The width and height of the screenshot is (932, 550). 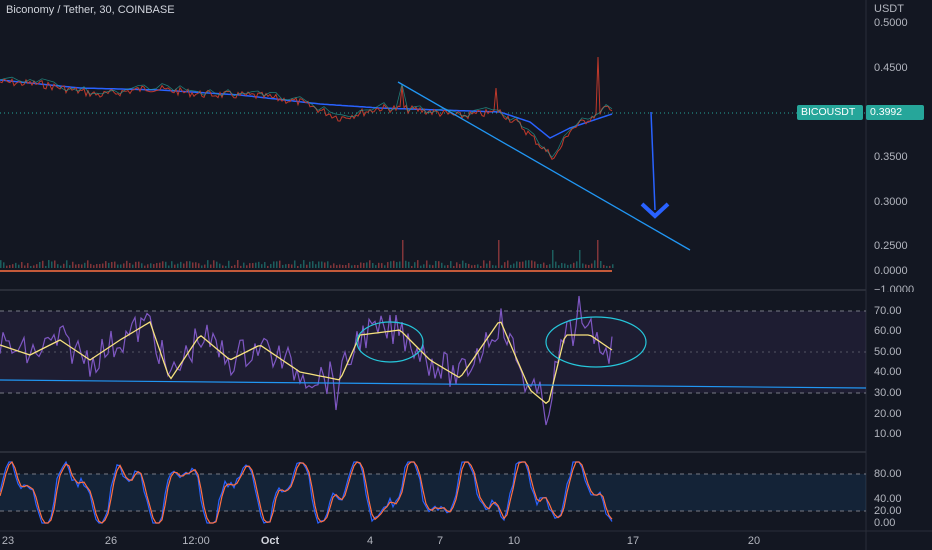 What do you see at coordinates (888, 311) in the screenshot?
I see `rsi-tick: 70.00` at bounding box center [888, 311].